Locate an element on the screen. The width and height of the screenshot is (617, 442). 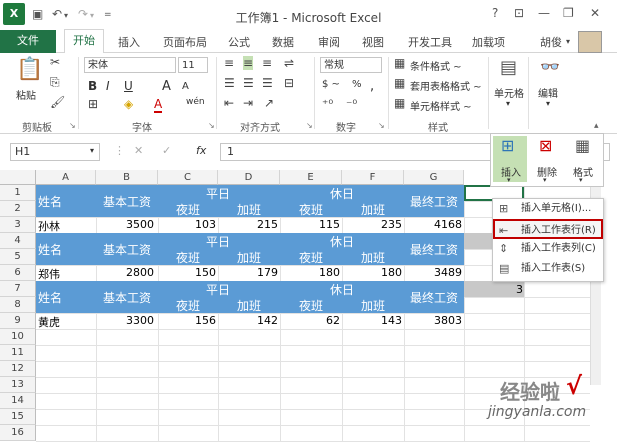
tab-formulas: 公式 is located at coordinates (239, 42).